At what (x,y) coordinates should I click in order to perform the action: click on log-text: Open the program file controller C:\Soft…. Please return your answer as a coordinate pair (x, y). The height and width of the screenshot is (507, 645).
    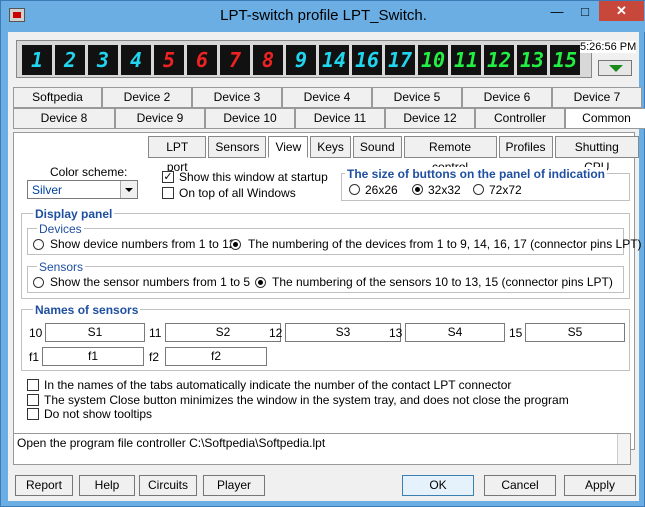
    Looking at the image, I should click on (171, 443).